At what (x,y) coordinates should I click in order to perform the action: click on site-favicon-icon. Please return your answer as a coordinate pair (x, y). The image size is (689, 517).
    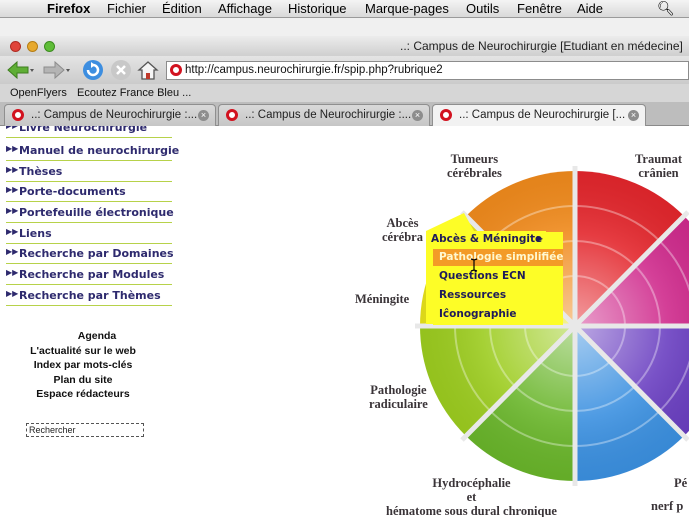
    Looking at the image, I should click on (176, 70).